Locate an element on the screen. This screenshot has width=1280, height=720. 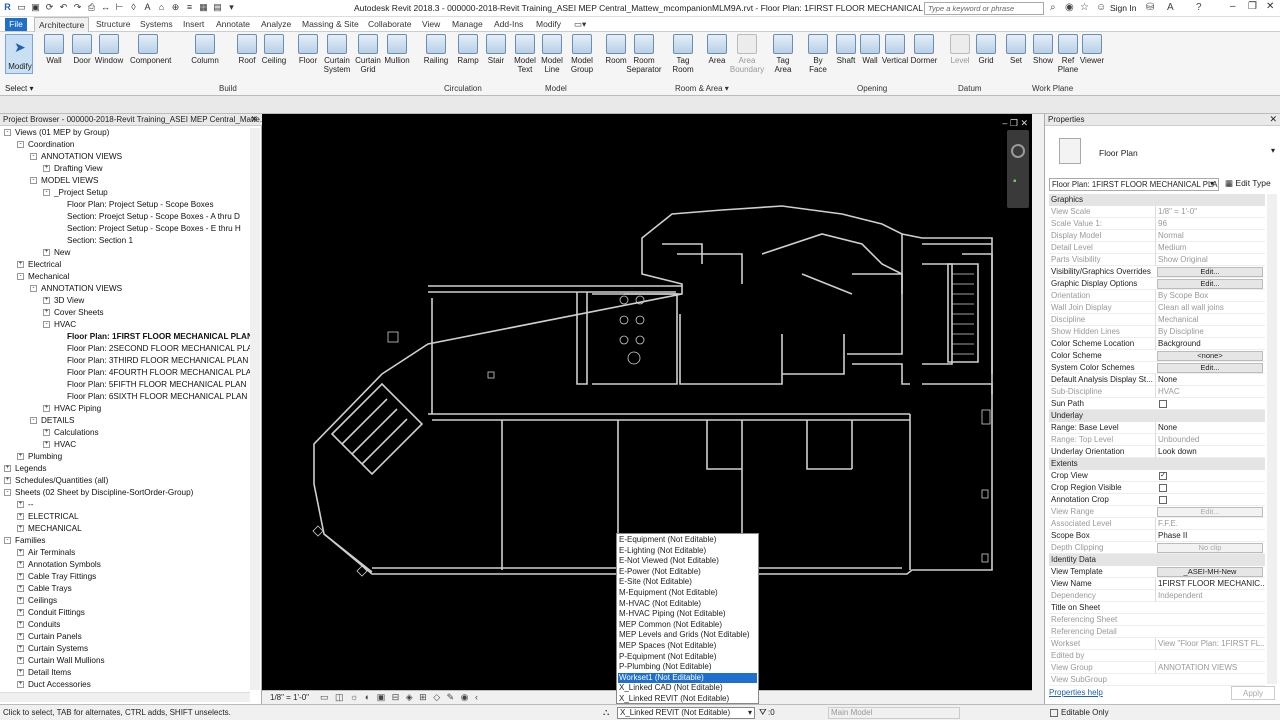
properties-section-header: Graphics is located at coordinates (1157, 200).